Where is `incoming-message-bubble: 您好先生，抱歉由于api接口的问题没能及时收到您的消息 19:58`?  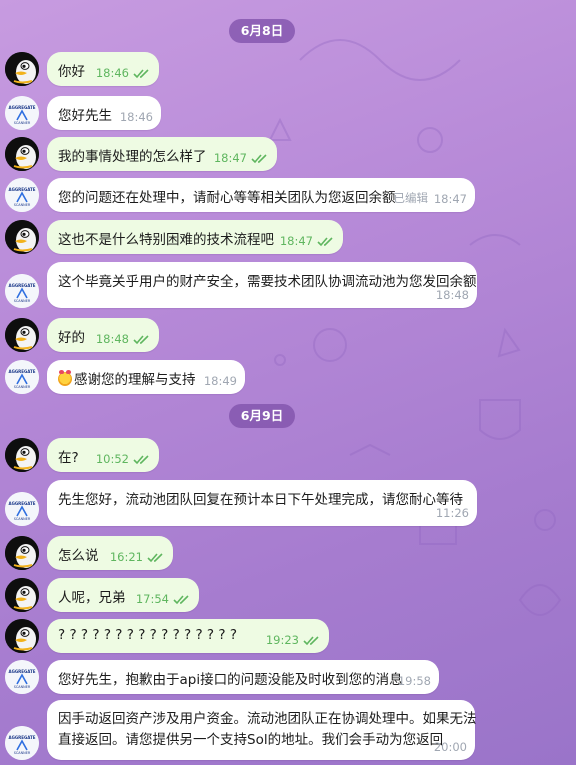 incoming-message-bubble: 您好先生，抱歉由于api接口的问题没能及时收到您的消息 19:58 is located at coordinates (243, 677).